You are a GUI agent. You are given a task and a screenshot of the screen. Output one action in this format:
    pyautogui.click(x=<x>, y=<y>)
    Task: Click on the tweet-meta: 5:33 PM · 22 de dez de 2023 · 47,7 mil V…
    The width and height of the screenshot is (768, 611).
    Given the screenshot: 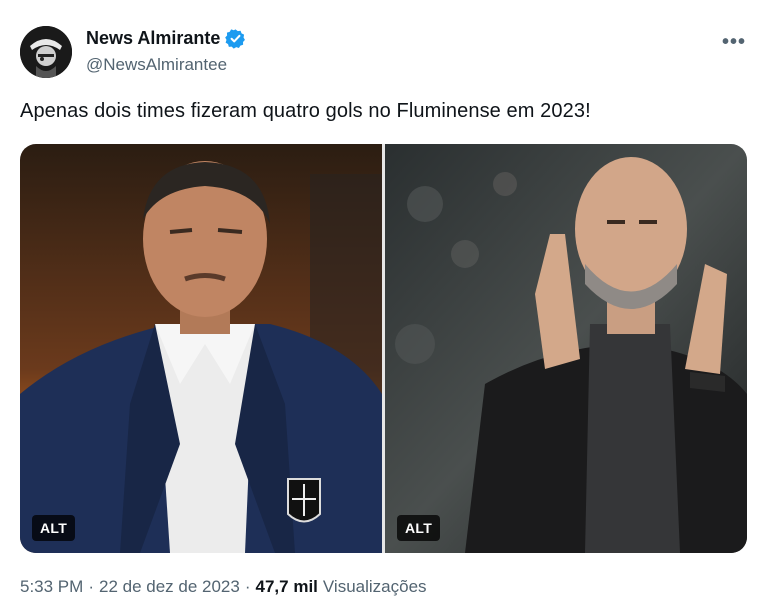 What is the action you would take?
    pyautogui.click(x=223, y=587)
    